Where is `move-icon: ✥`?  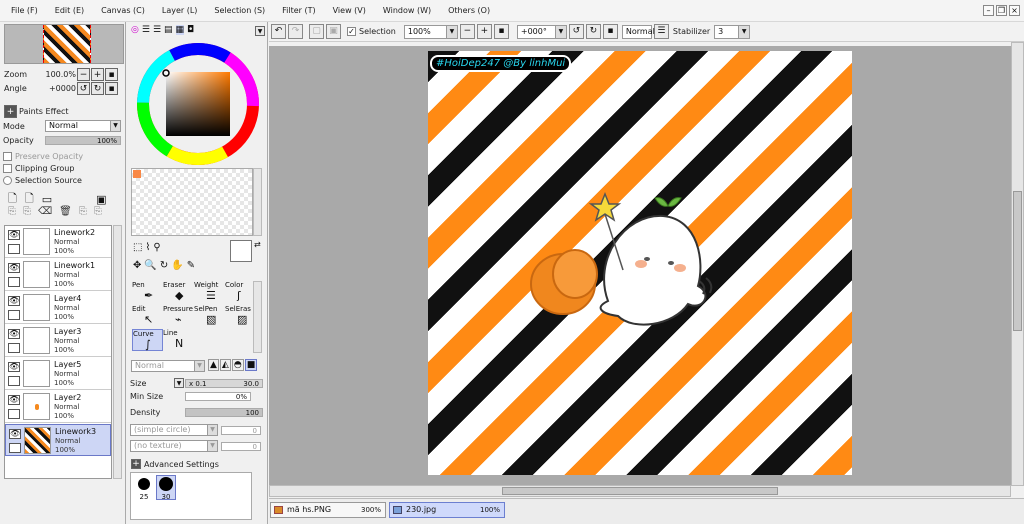
move-icon: ✥ is located at coordinates (137, 265).